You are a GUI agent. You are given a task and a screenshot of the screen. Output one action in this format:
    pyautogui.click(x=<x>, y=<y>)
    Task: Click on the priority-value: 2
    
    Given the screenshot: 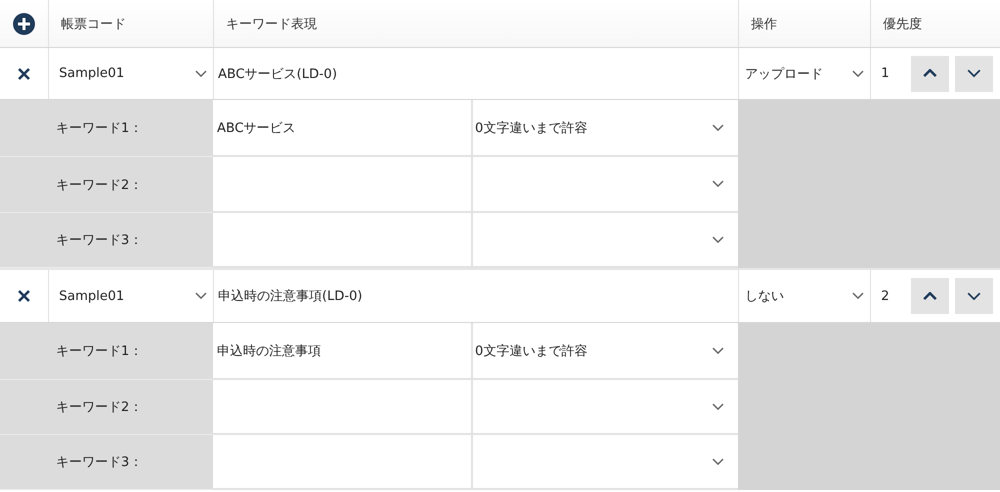 What is the action you would take?
    pyautogui.click(x=885, y=296)
    